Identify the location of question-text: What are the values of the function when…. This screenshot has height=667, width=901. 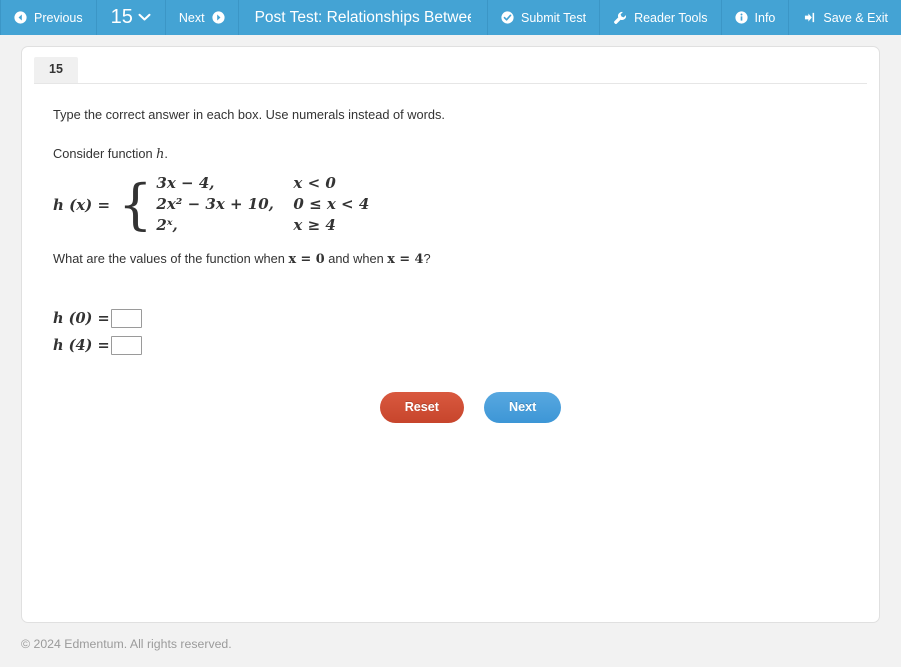
(450, 259).